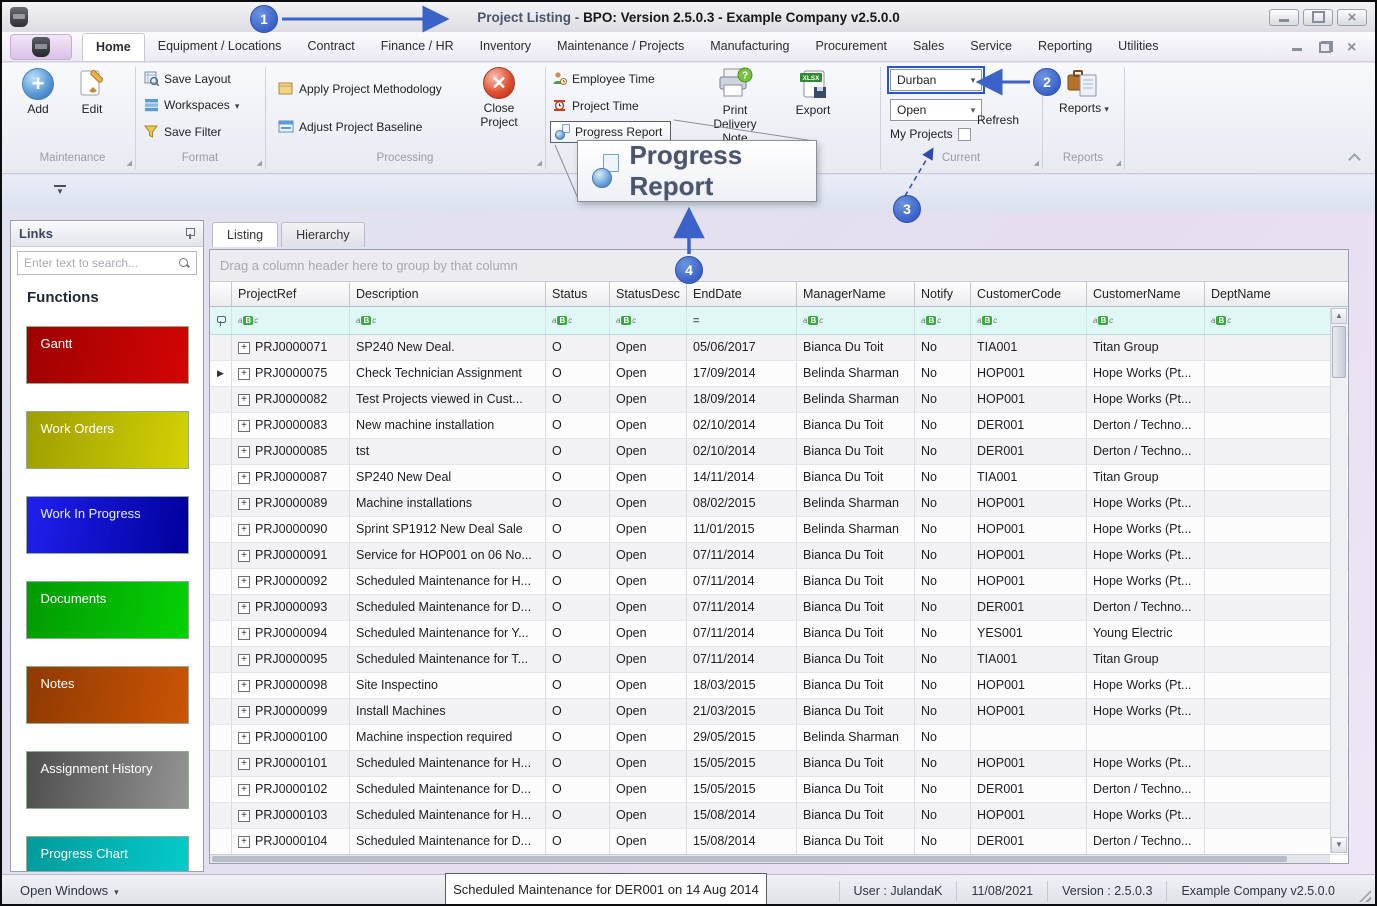  What do you see at coordinates (182, 132) in the screenshot?
I see `save-filter-button: Save Filter` at bounding box center [182, 132].